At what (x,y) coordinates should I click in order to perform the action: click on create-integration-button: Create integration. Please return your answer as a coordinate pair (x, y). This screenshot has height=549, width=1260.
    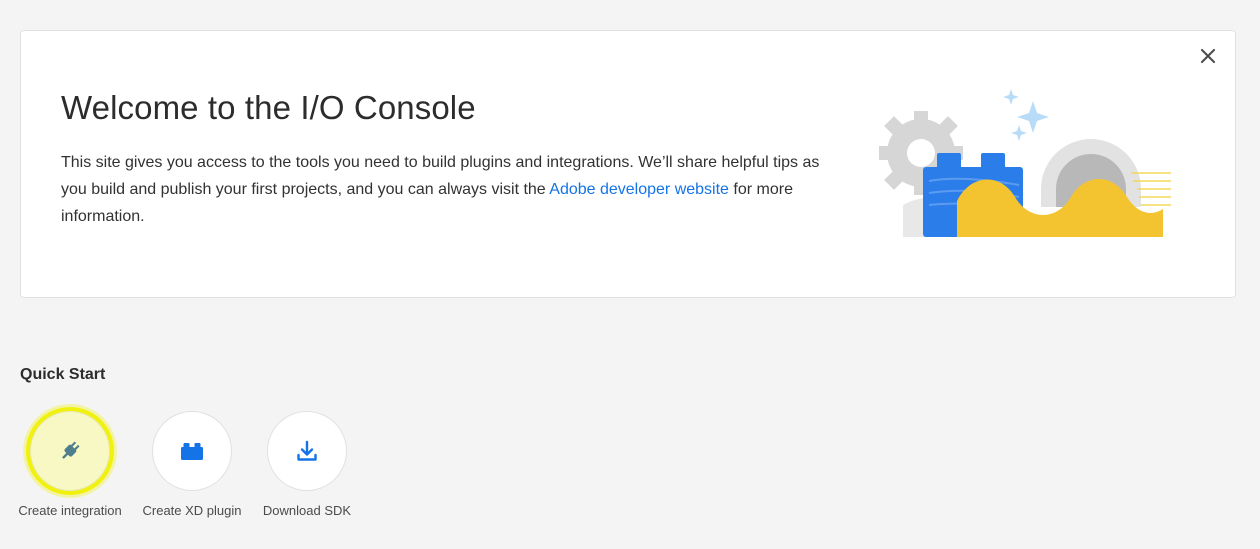
    Looking at the image, I should click on (70, 464).